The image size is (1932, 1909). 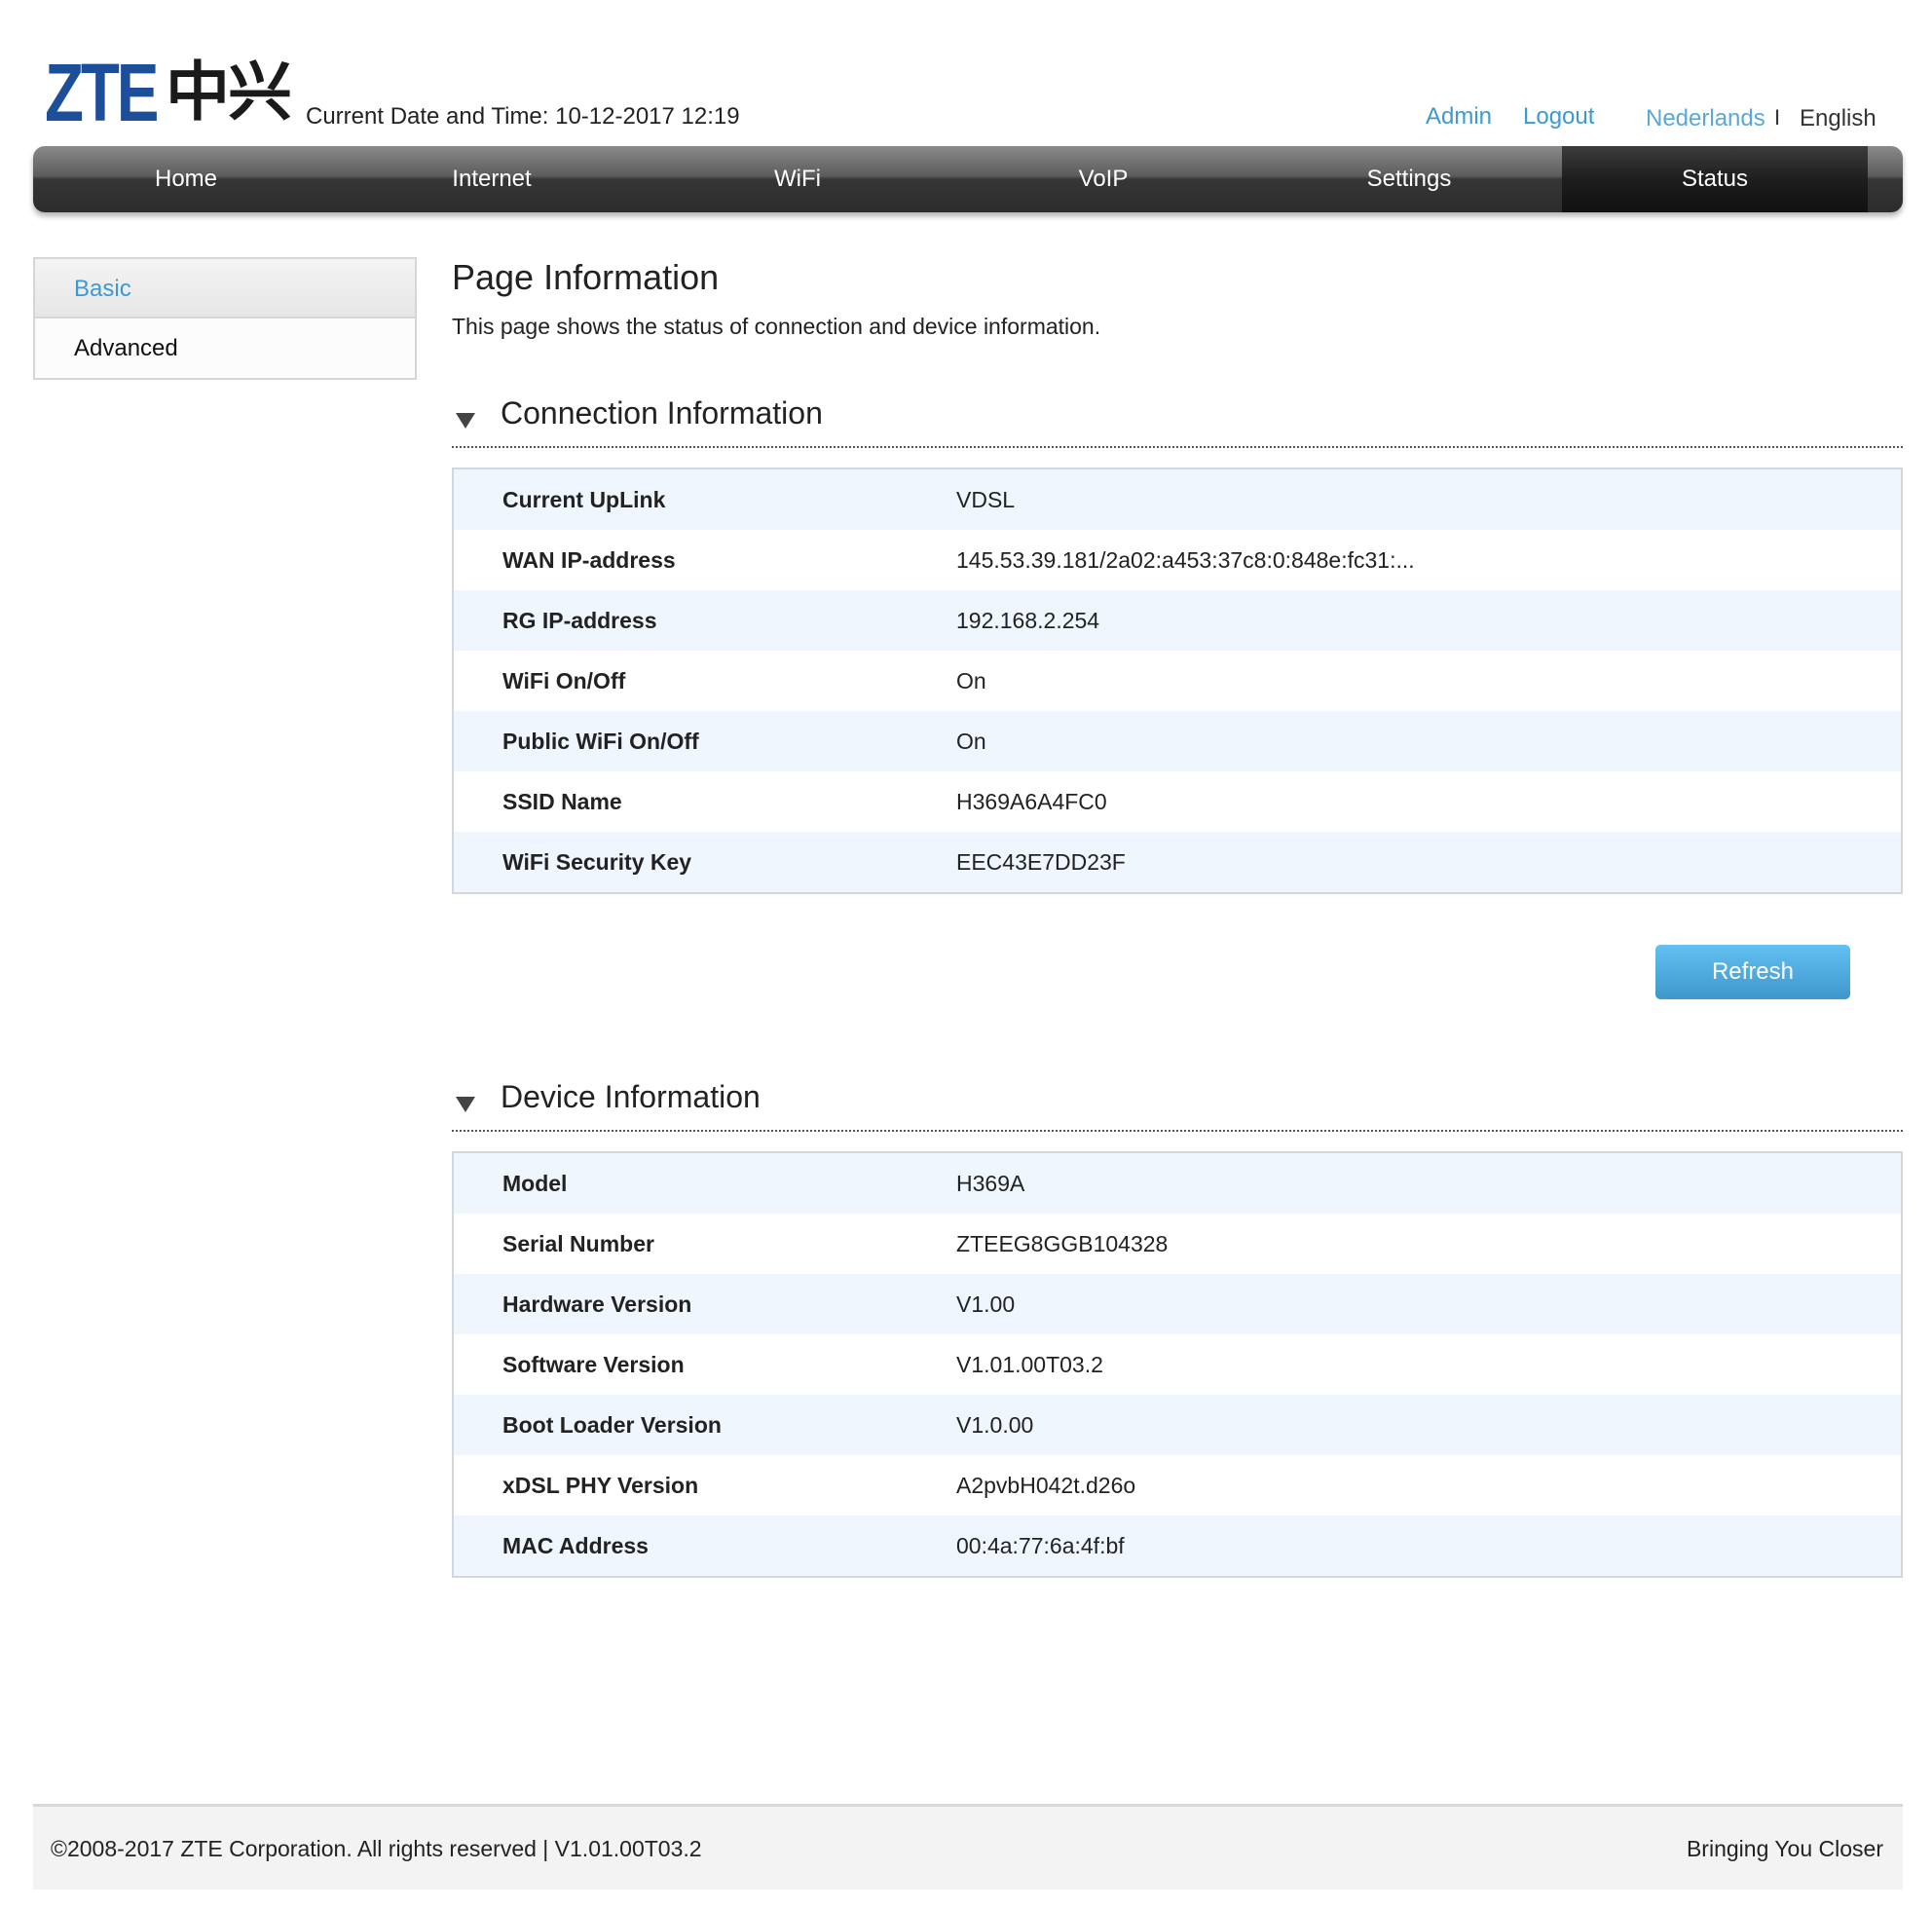 What do you see at coordinates (1177, 419) in the screenshot?
I see `connection-information-header: Connection Information` at bounding box center [1177, 419].